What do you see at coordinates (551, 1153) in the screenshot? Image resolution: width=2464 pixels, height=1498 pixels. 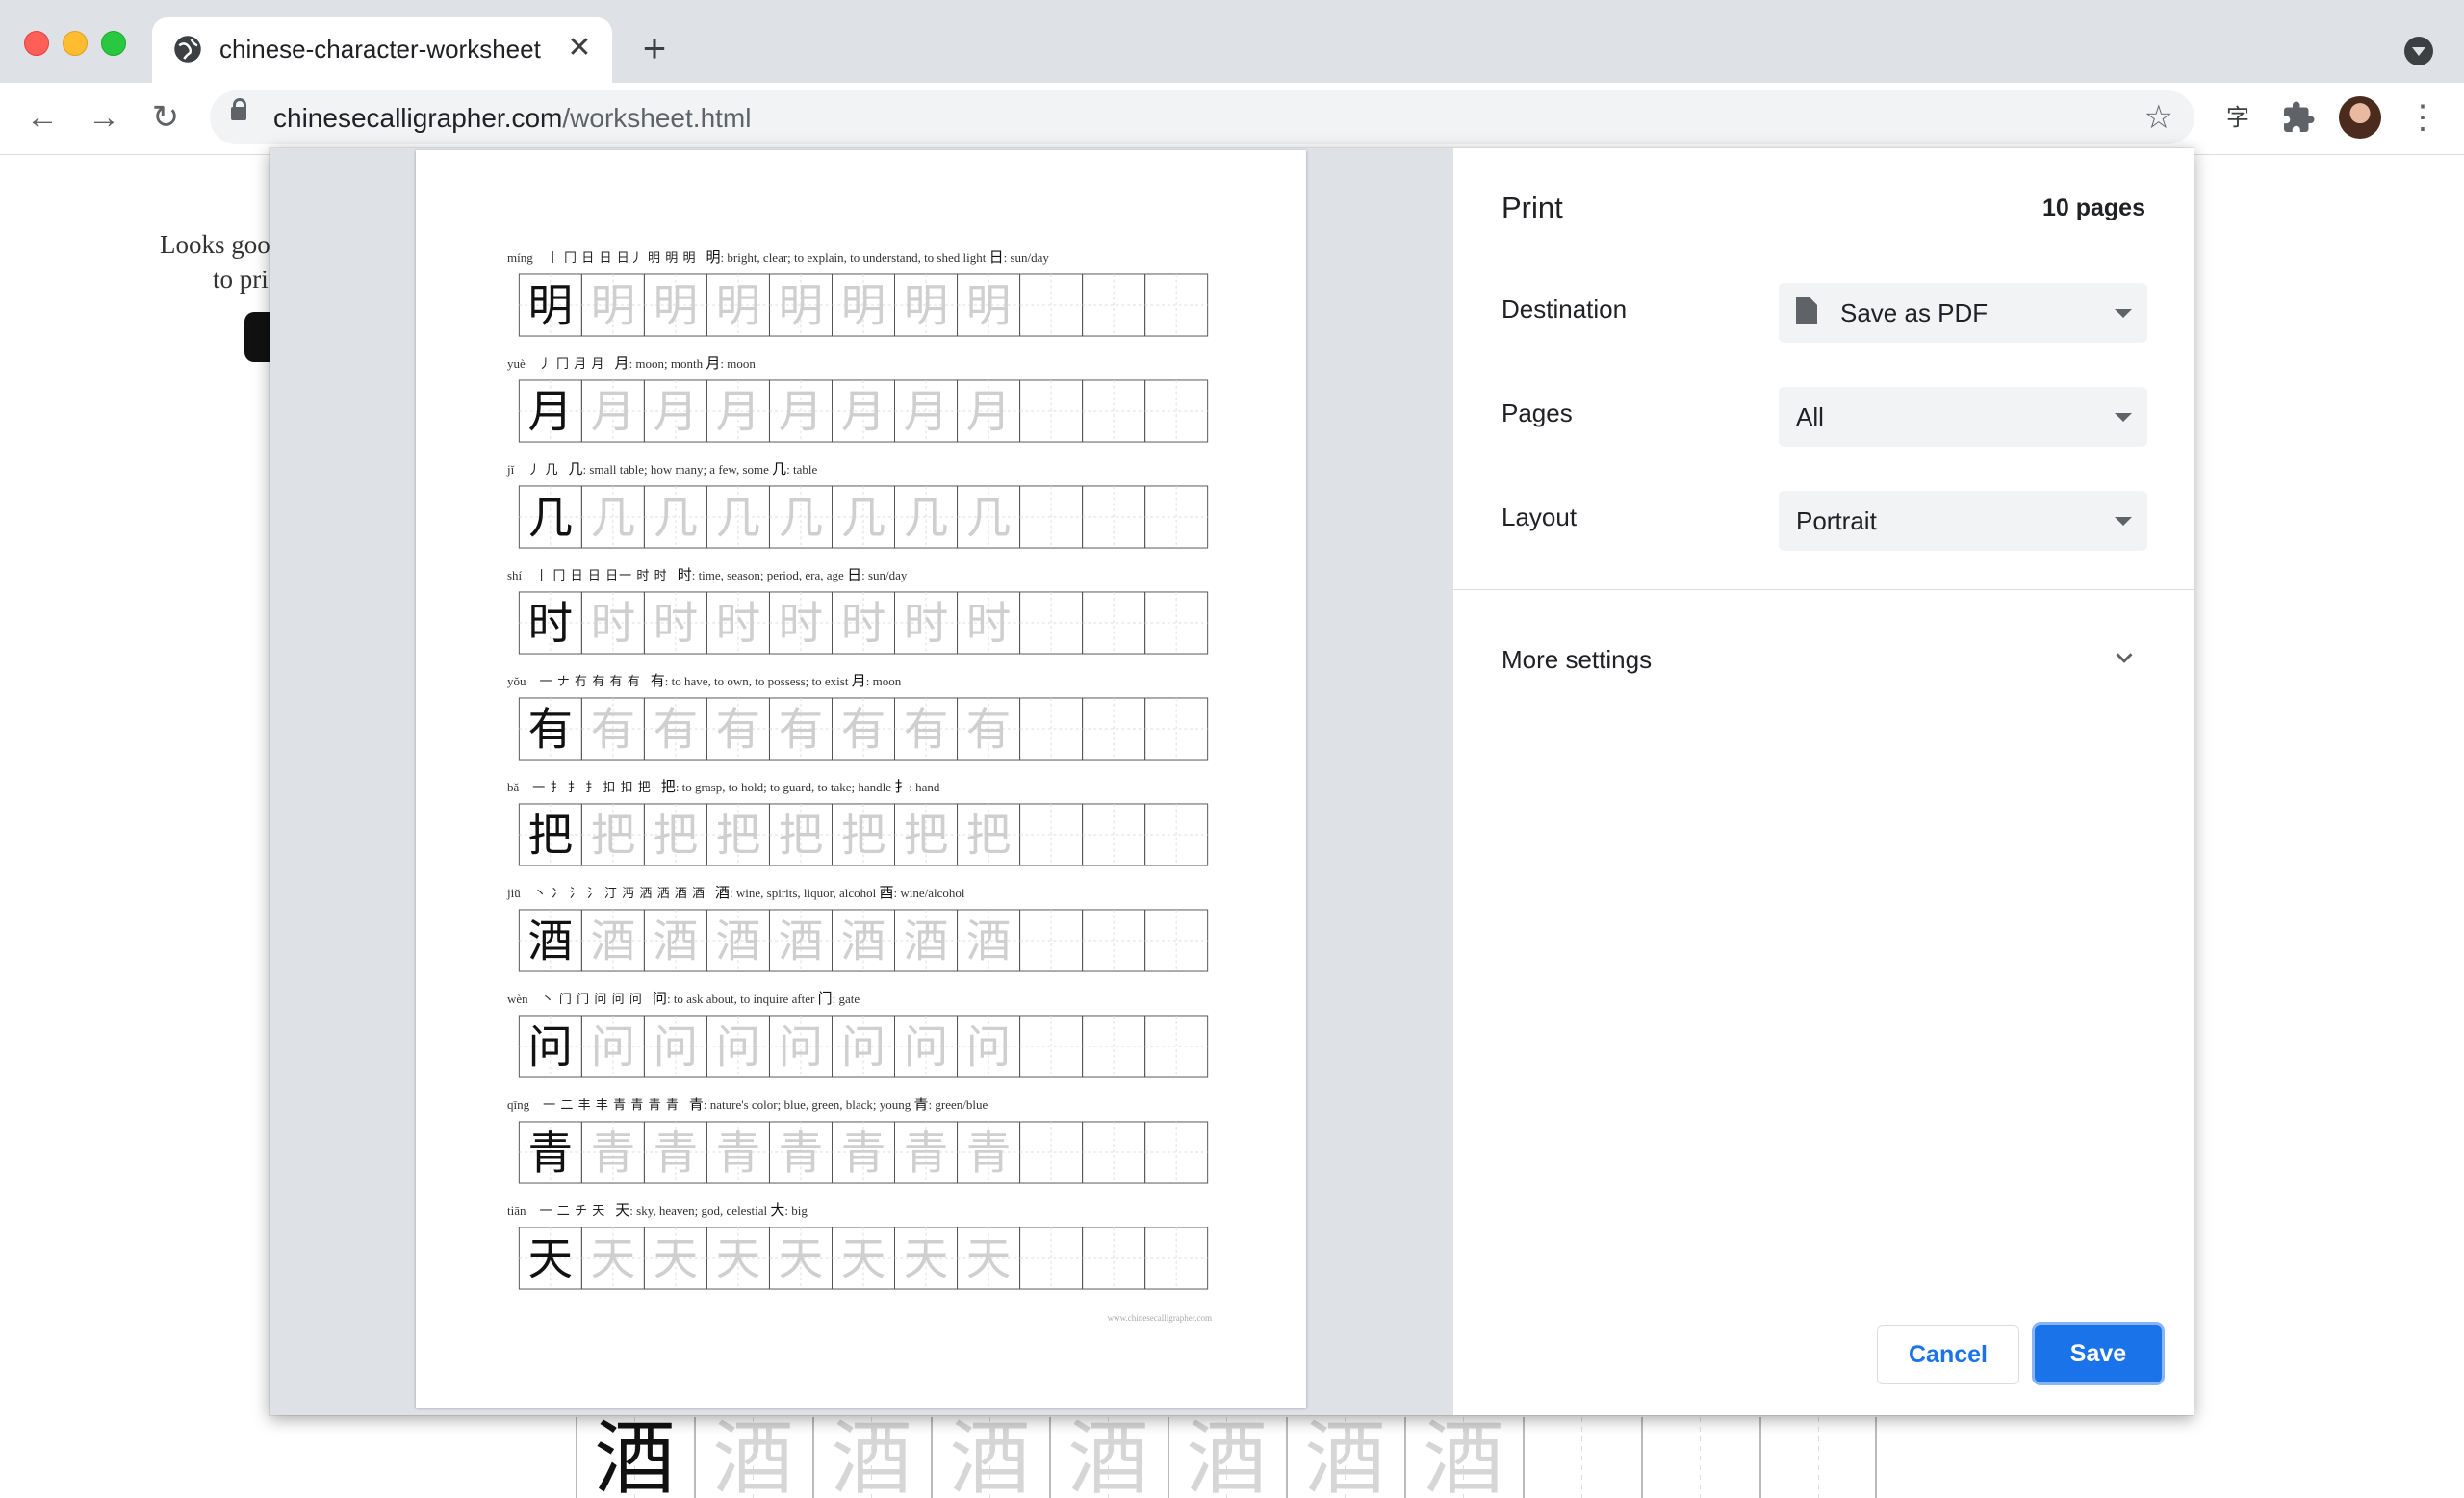 I see `model-character: 青` at bounding box center [551, 1153].